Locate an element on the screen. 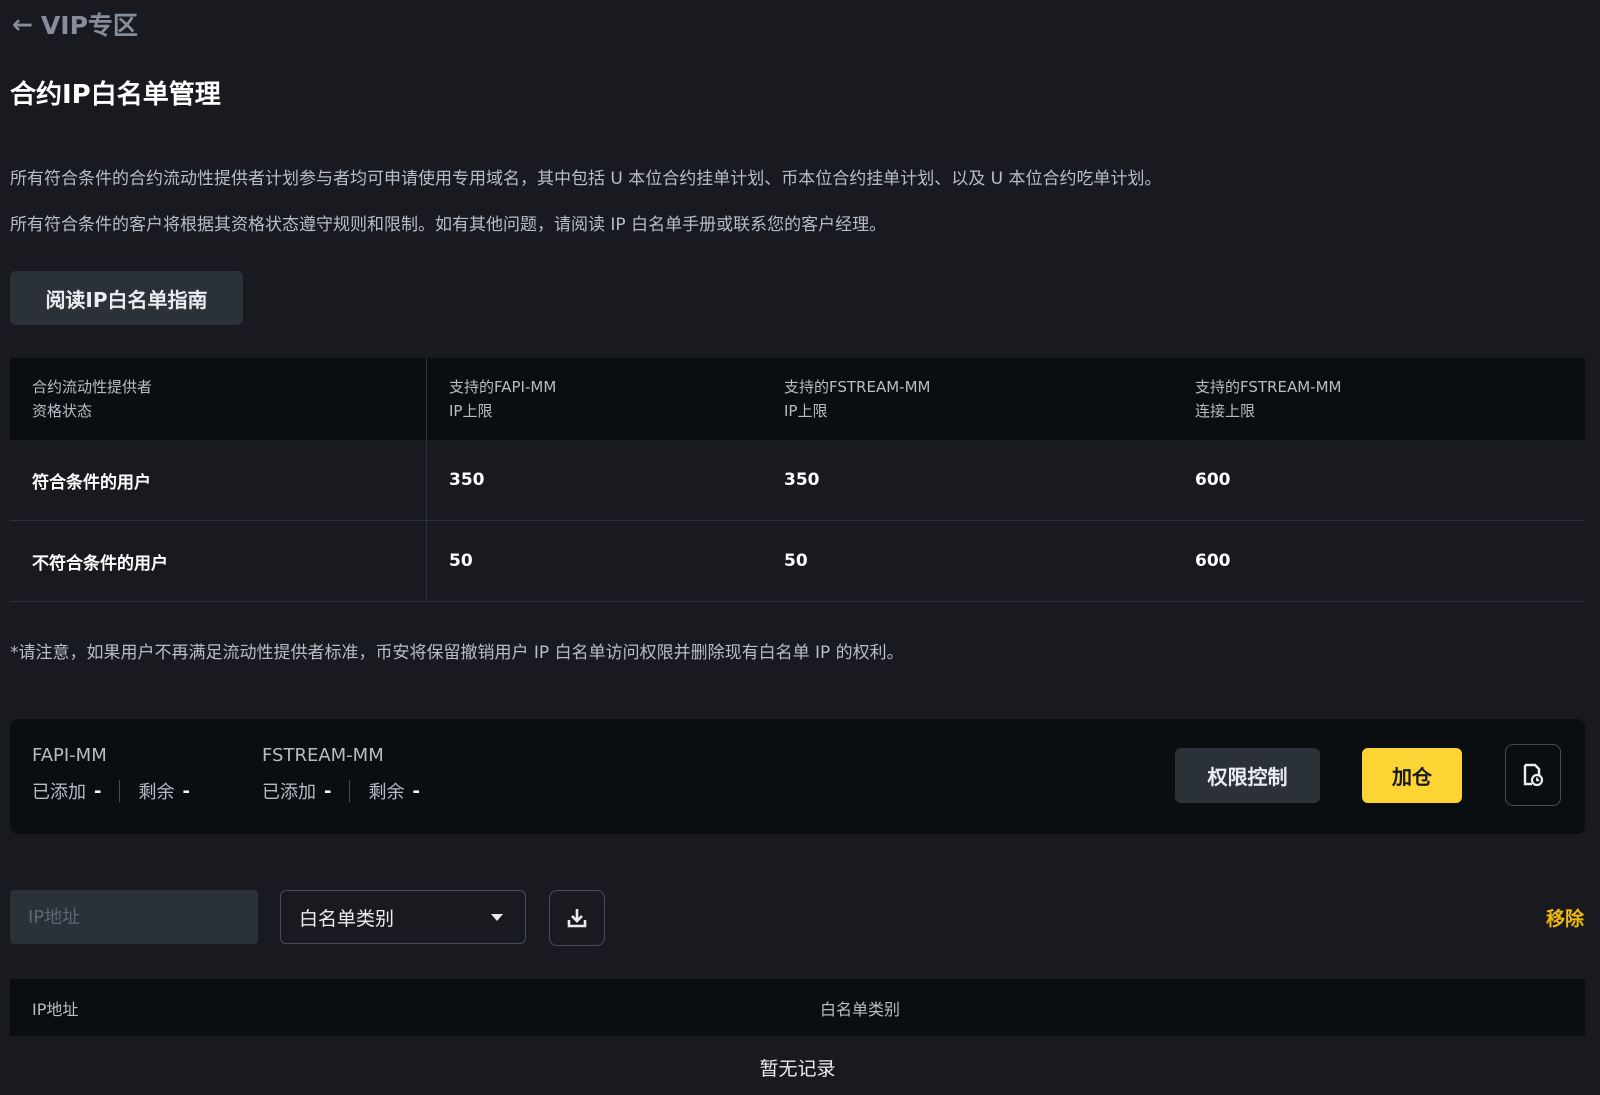 Image resolution: width=1600 pixels, height=1095 pixels. table-row: 符合条件的用户 350 350 600 is located at coordinates (797, 480).